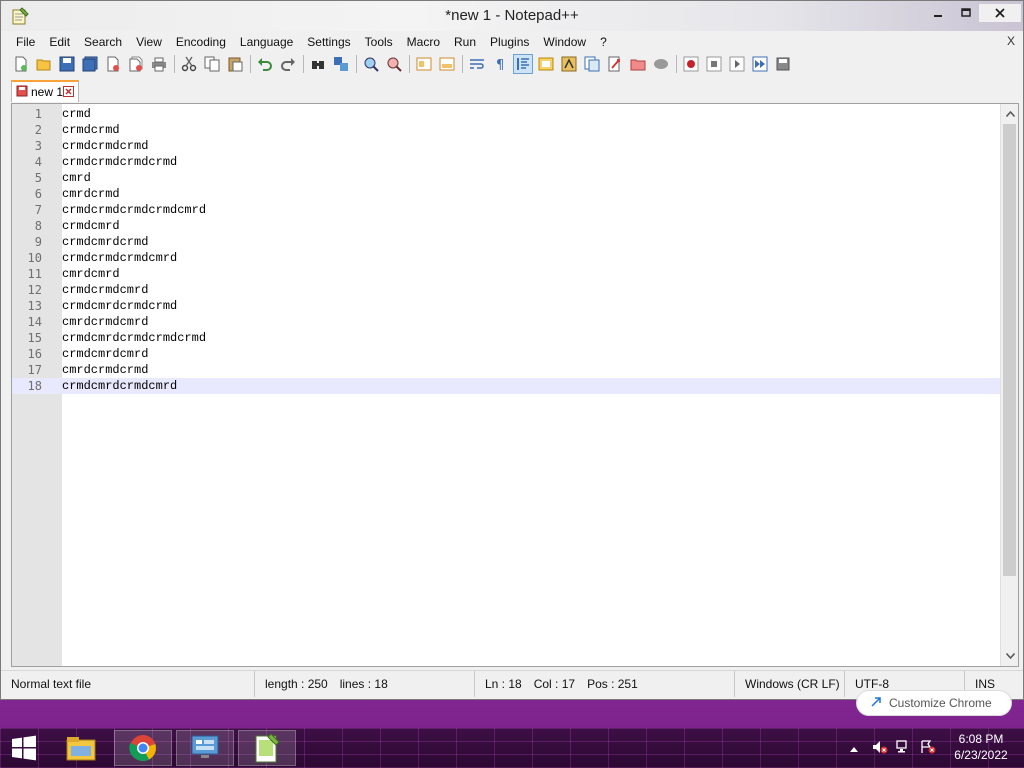  I want to click on status-position: Ln : 18 Col : 17 Pos : 251, so click(605, 684).